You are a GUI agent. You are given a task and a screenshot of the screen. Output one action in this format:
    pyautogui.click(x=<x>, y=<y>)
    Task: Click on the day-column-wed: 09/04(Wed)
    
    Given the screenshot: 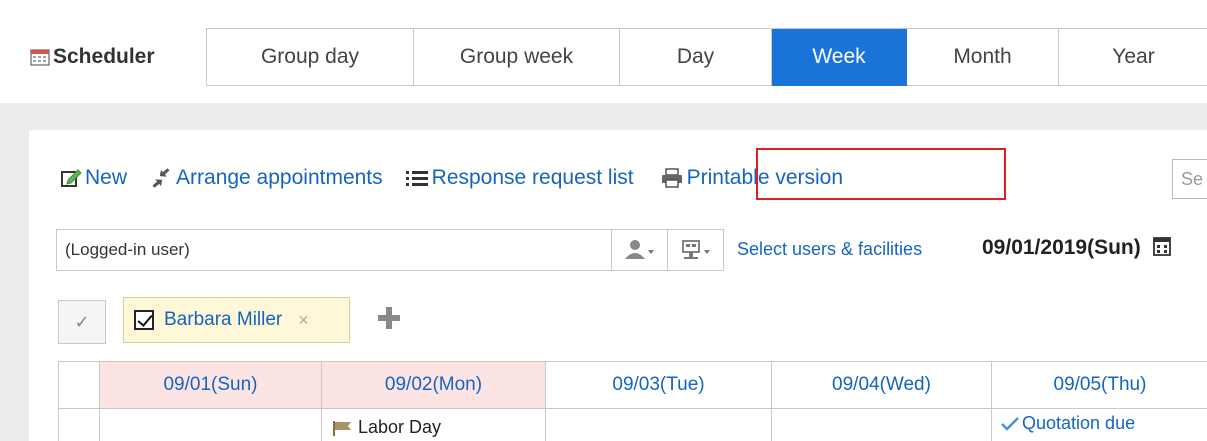 What is the action you would take?
    pyautogui.click(x=882, y=401)
    